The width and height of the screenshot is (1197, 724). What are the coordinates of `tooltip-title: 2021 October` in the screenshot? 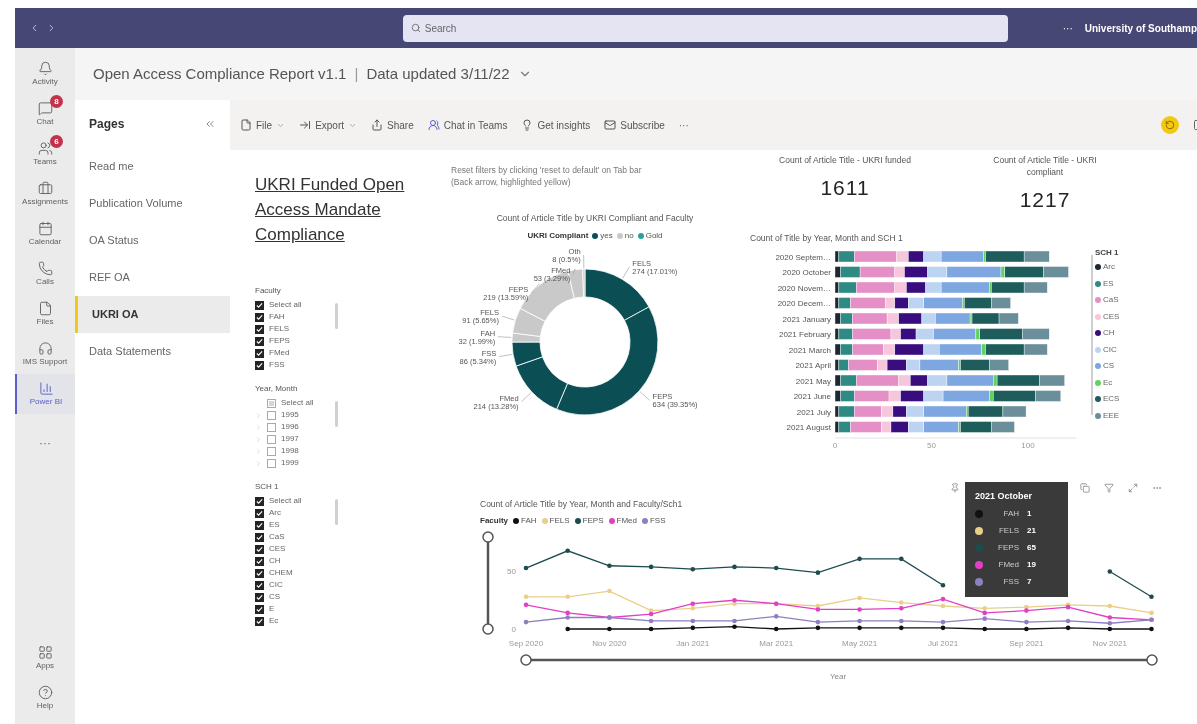 It's located at (1004, 496).